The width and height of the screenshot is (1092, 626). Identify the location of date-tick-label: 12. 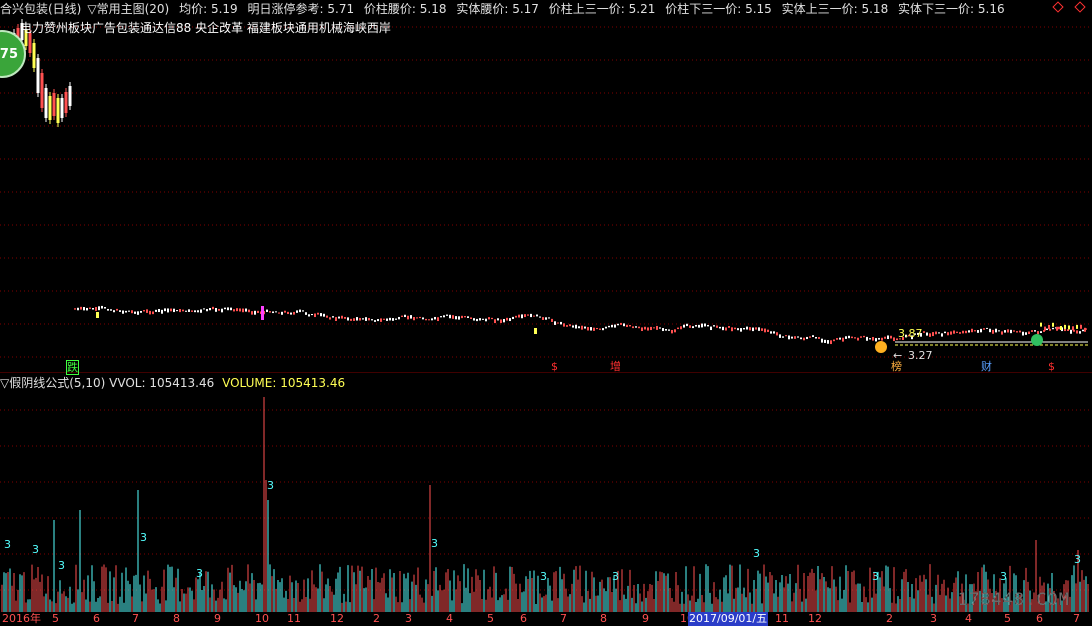
(337, 618).